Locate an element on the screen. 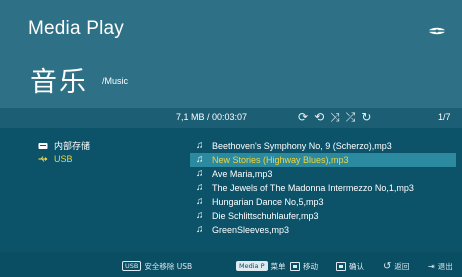 This screenshot has width=462, height=277. device-label: 内部存储 is located at coordinates (72, 146).